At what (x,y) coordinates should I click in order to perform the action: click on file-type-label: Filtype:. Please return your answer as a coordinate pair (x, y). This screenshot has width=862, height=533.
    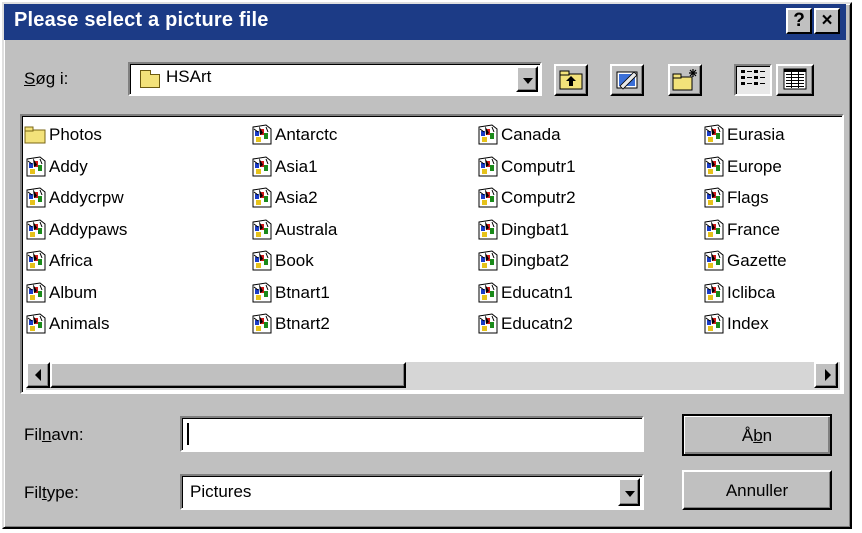
    Looking at the image, I should click on (51, 492).